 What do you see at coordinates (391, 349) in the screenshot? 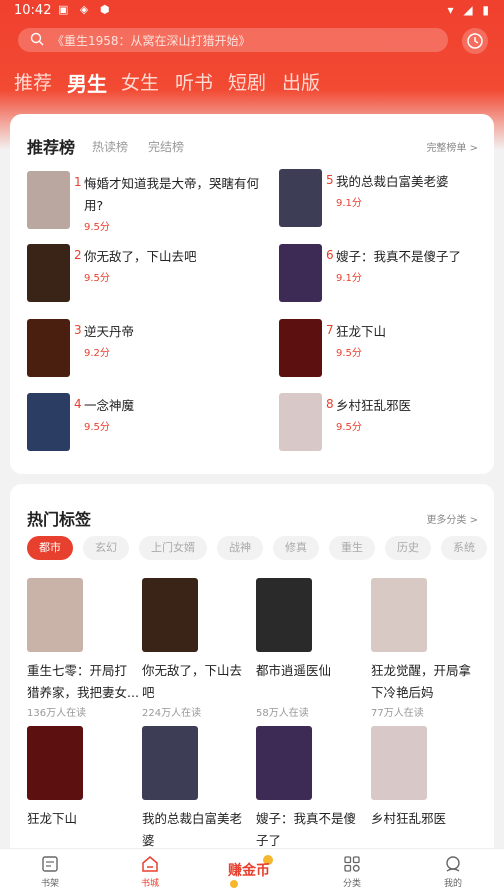
I see `rank-item: 7 狂龙下山 9.5分` at bounding box center [391, 349].